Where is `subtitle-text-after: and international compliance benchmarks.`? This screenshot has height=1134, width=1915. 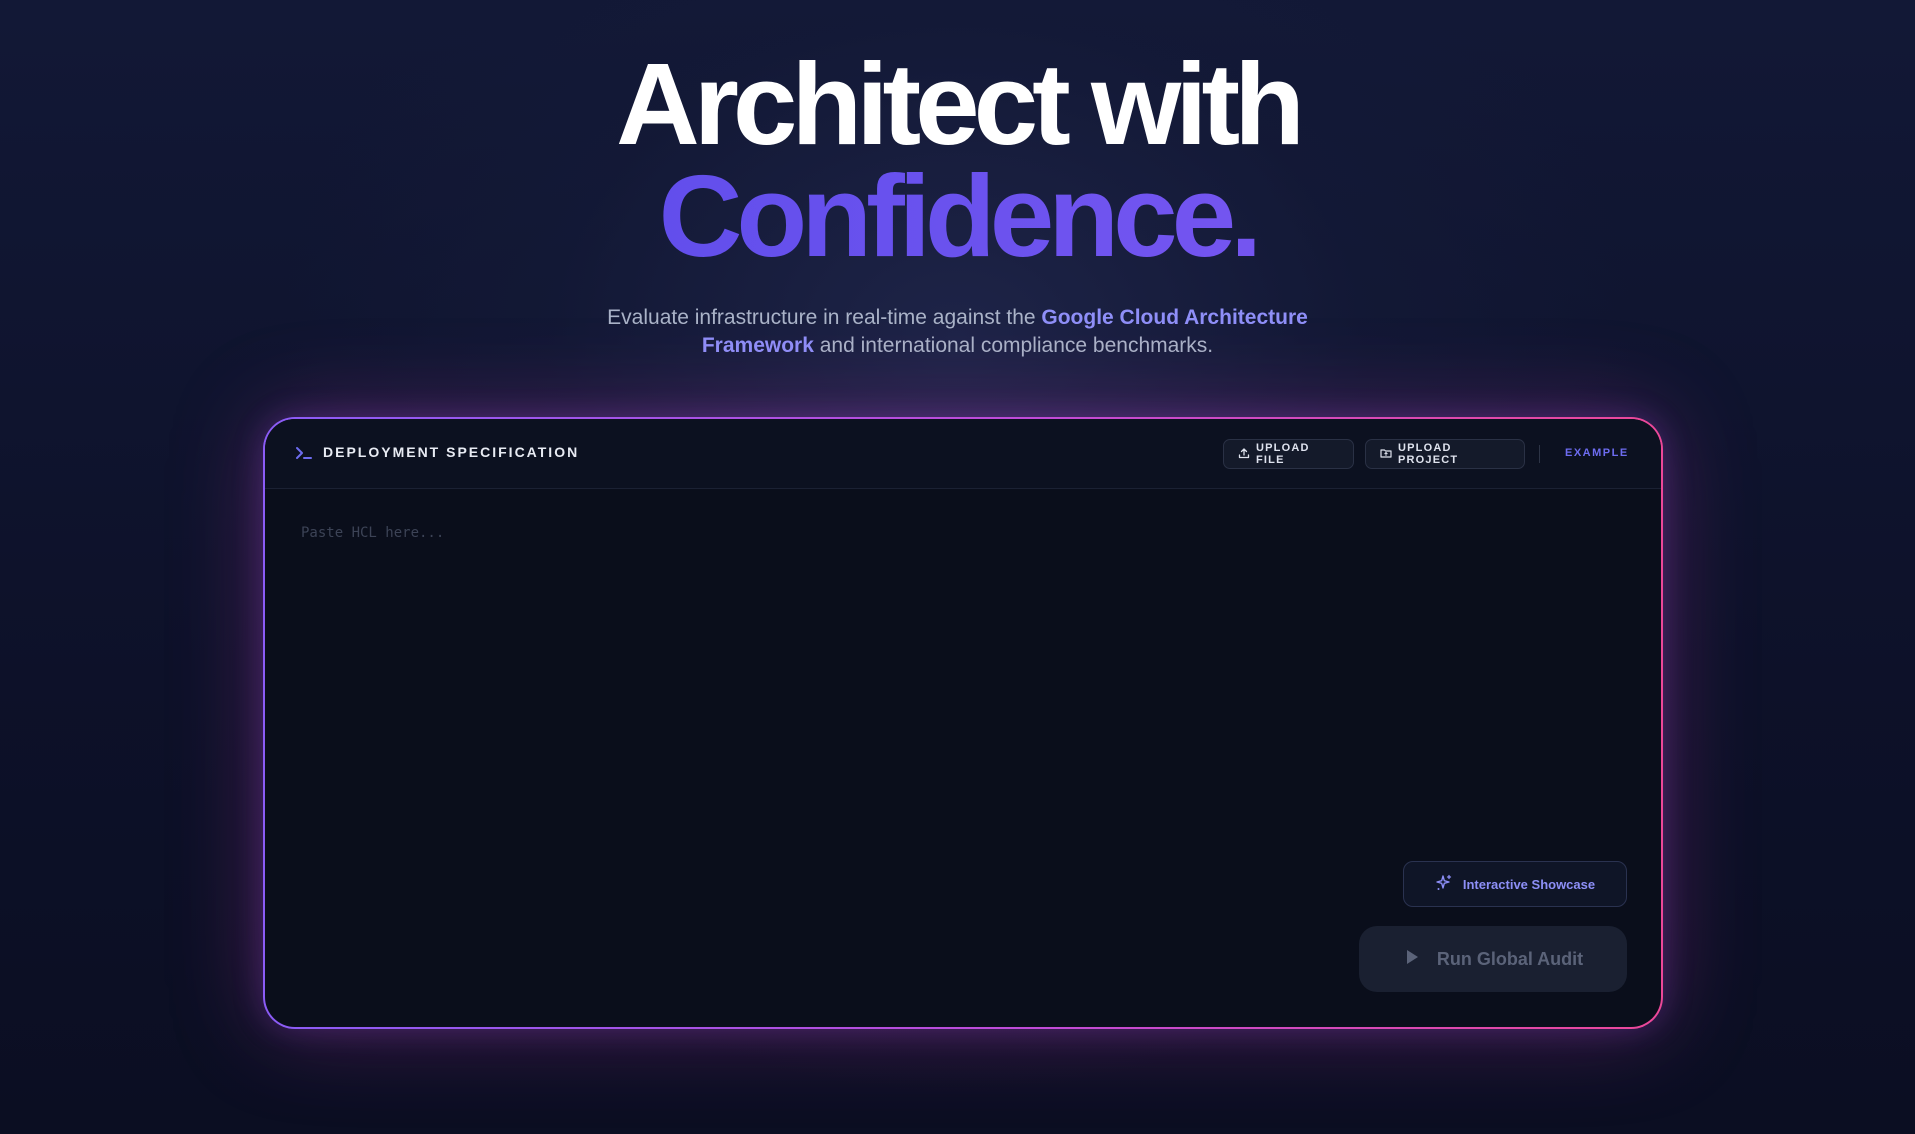 subtitle-text-after: and international compliance benchmarks. is located at coordinates (1013, 345).